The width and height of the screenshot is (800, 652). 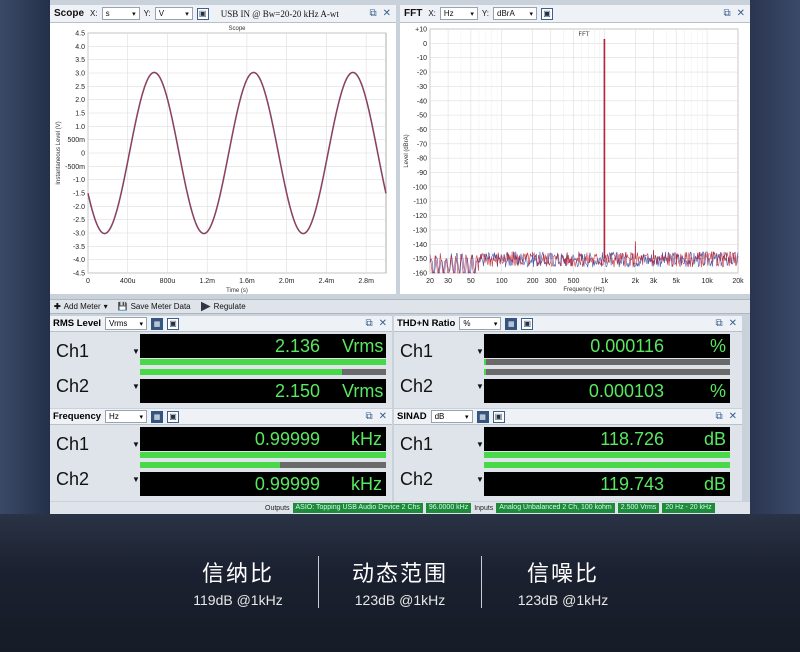 I want to click on rms-settings-icon: ▣, so click(x=173, y=323).